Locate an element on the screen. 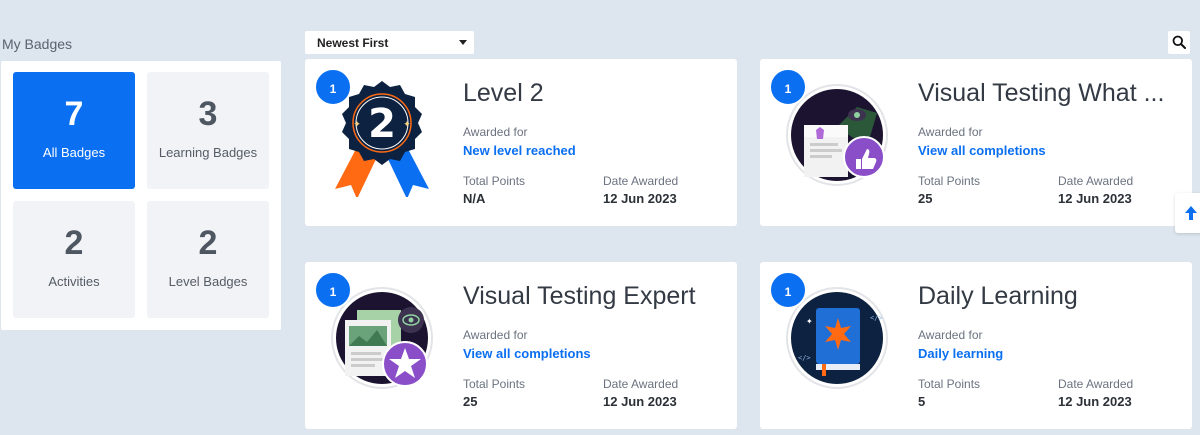 The image size is (1200, 435). filter-tile-activities: 2 Activities is located at coordinates (74, 259).